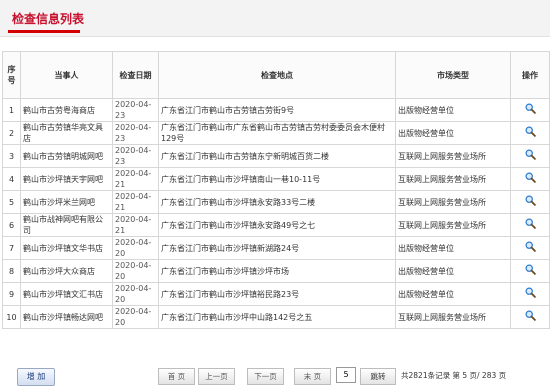  What do you see at coordinates (11, 202) in the screenshot?
I see `row-number: 5` at bounding box center [11, 202].